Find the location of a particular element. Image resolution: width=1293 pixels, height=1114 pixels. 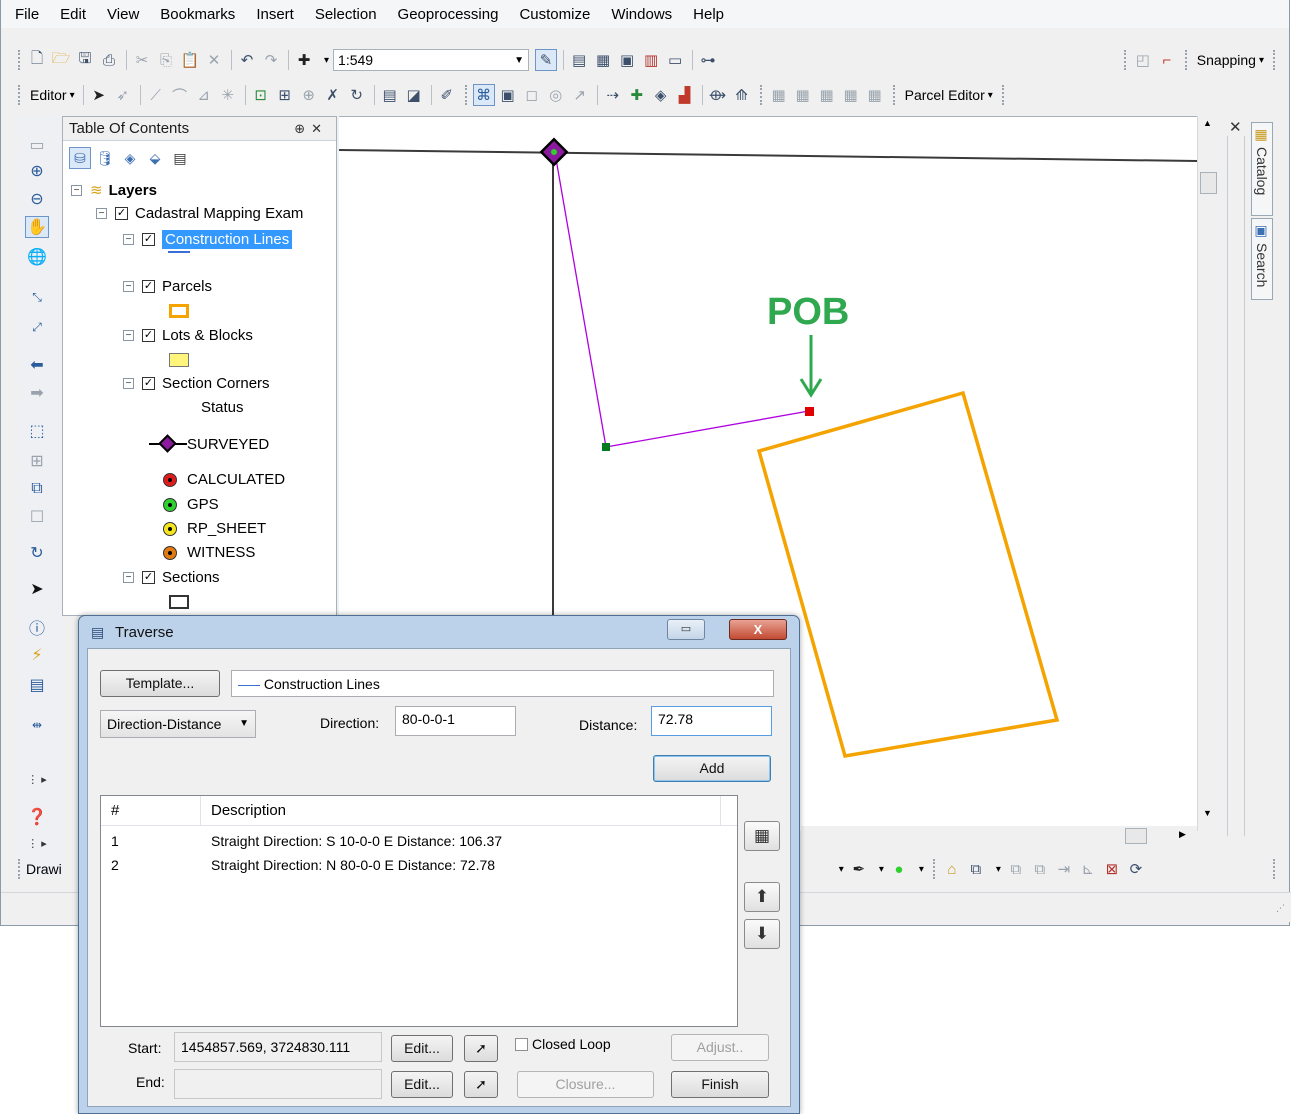

refresh-icon: ↻ is located at coordinates (37, 553).